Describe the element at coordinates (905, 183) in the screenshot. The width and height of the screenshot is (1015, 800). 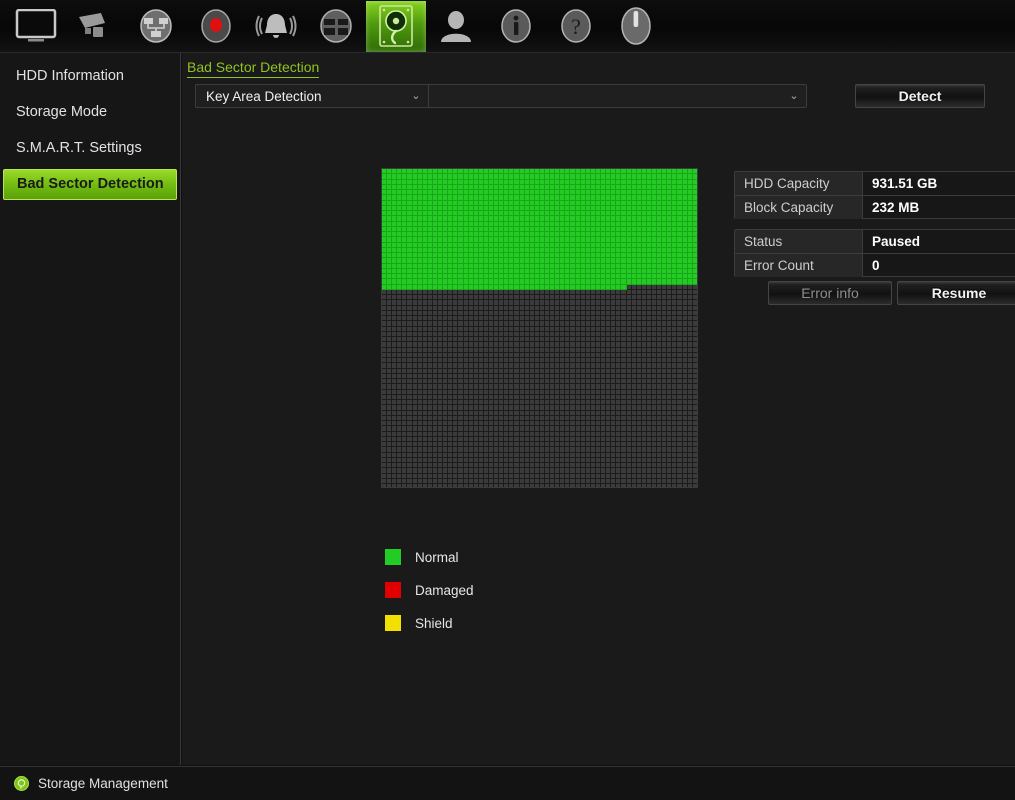
I see `hdd-capacity-value: 931.51 GB` at that location.